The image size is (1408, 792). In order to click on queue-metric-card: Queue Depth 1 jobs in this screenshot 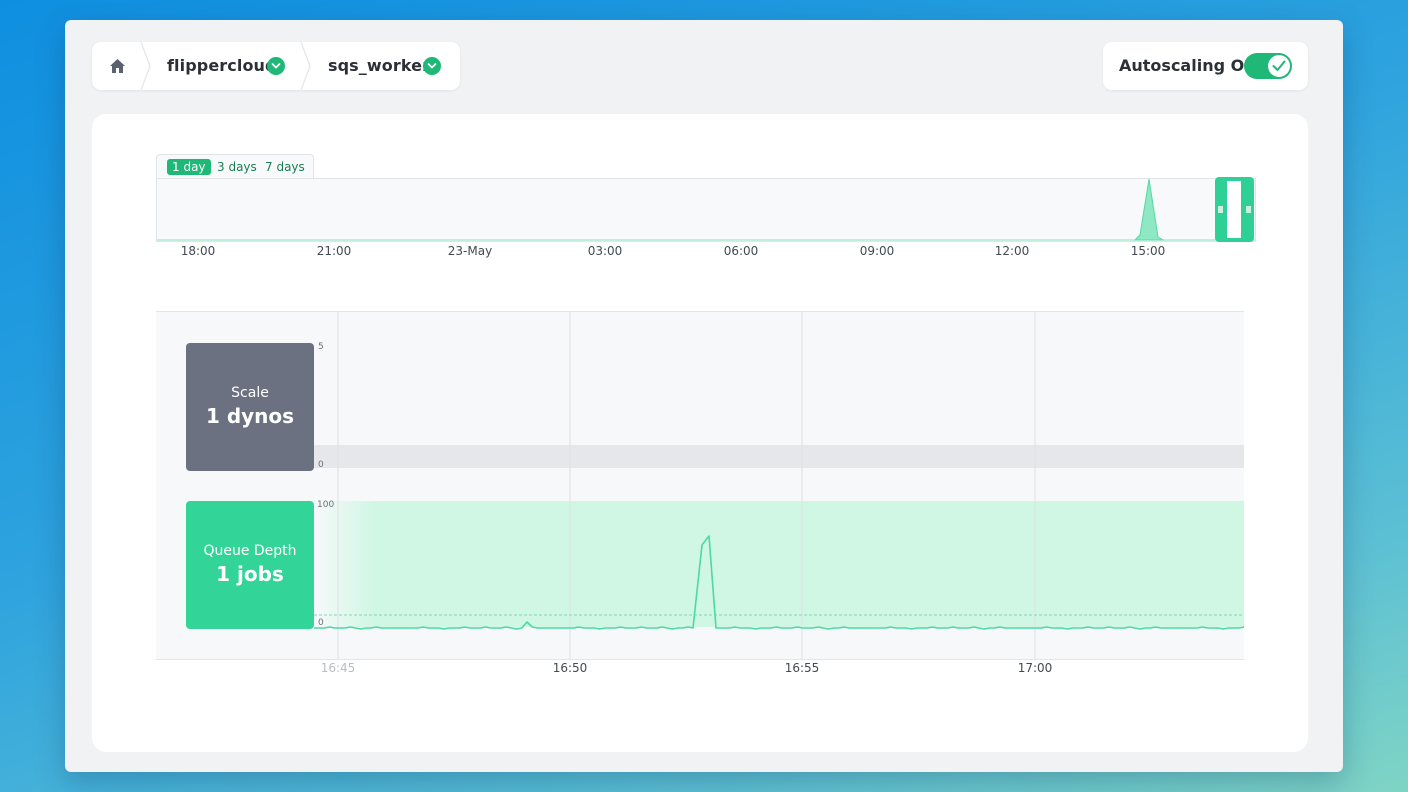, I will do `click(250, 565)`.